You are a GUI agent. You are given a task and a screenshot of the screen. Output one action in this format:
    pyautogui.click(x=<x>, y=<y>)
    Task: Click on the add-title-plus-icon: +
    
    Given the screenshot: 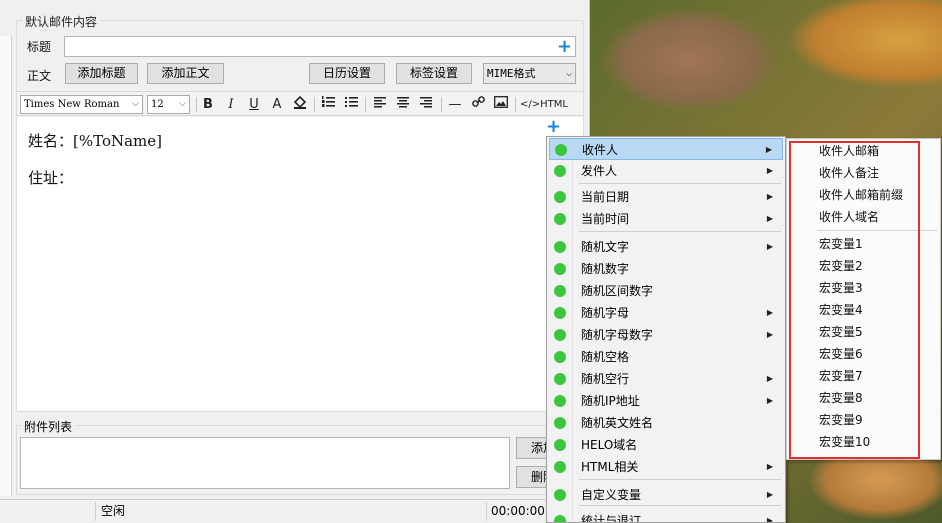 What is the action you would take?
    pyautogui.click(x=564, y=47)
    